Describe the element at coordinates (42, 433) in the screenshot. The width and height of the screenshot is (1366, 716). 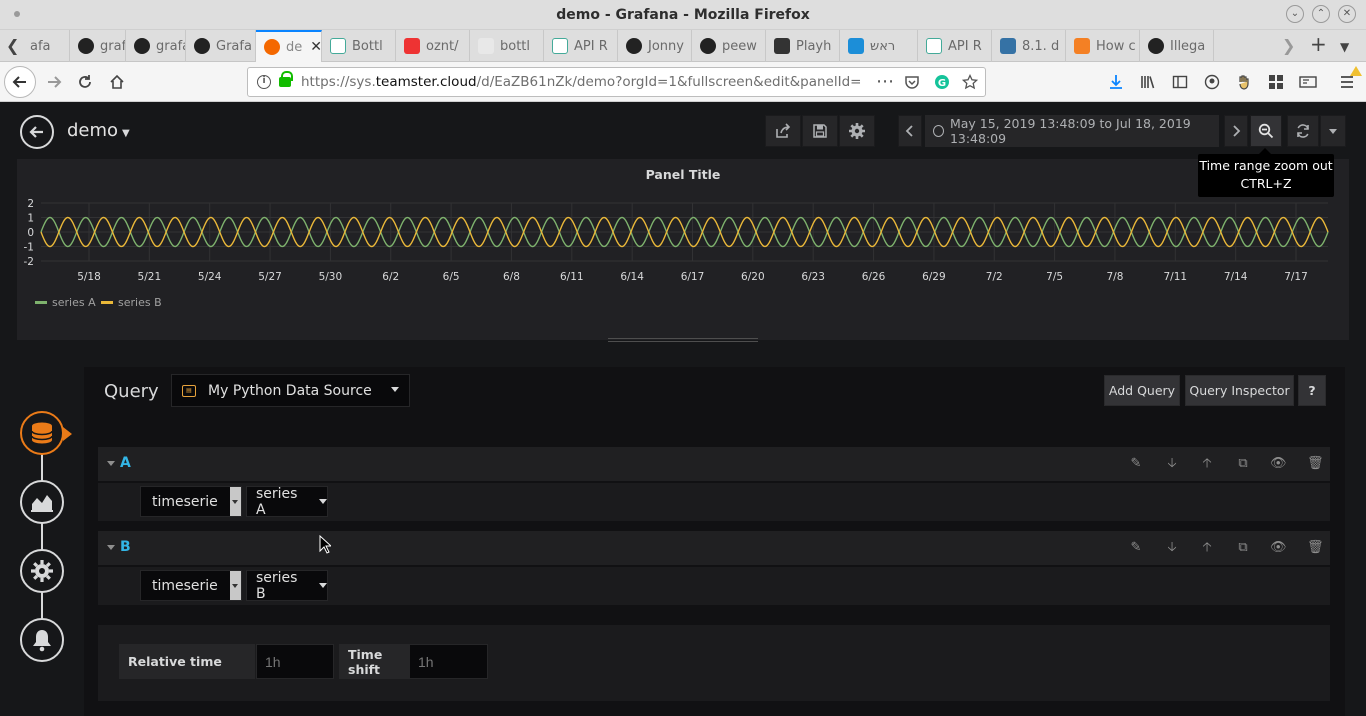
I see `queries-tab` at that location.